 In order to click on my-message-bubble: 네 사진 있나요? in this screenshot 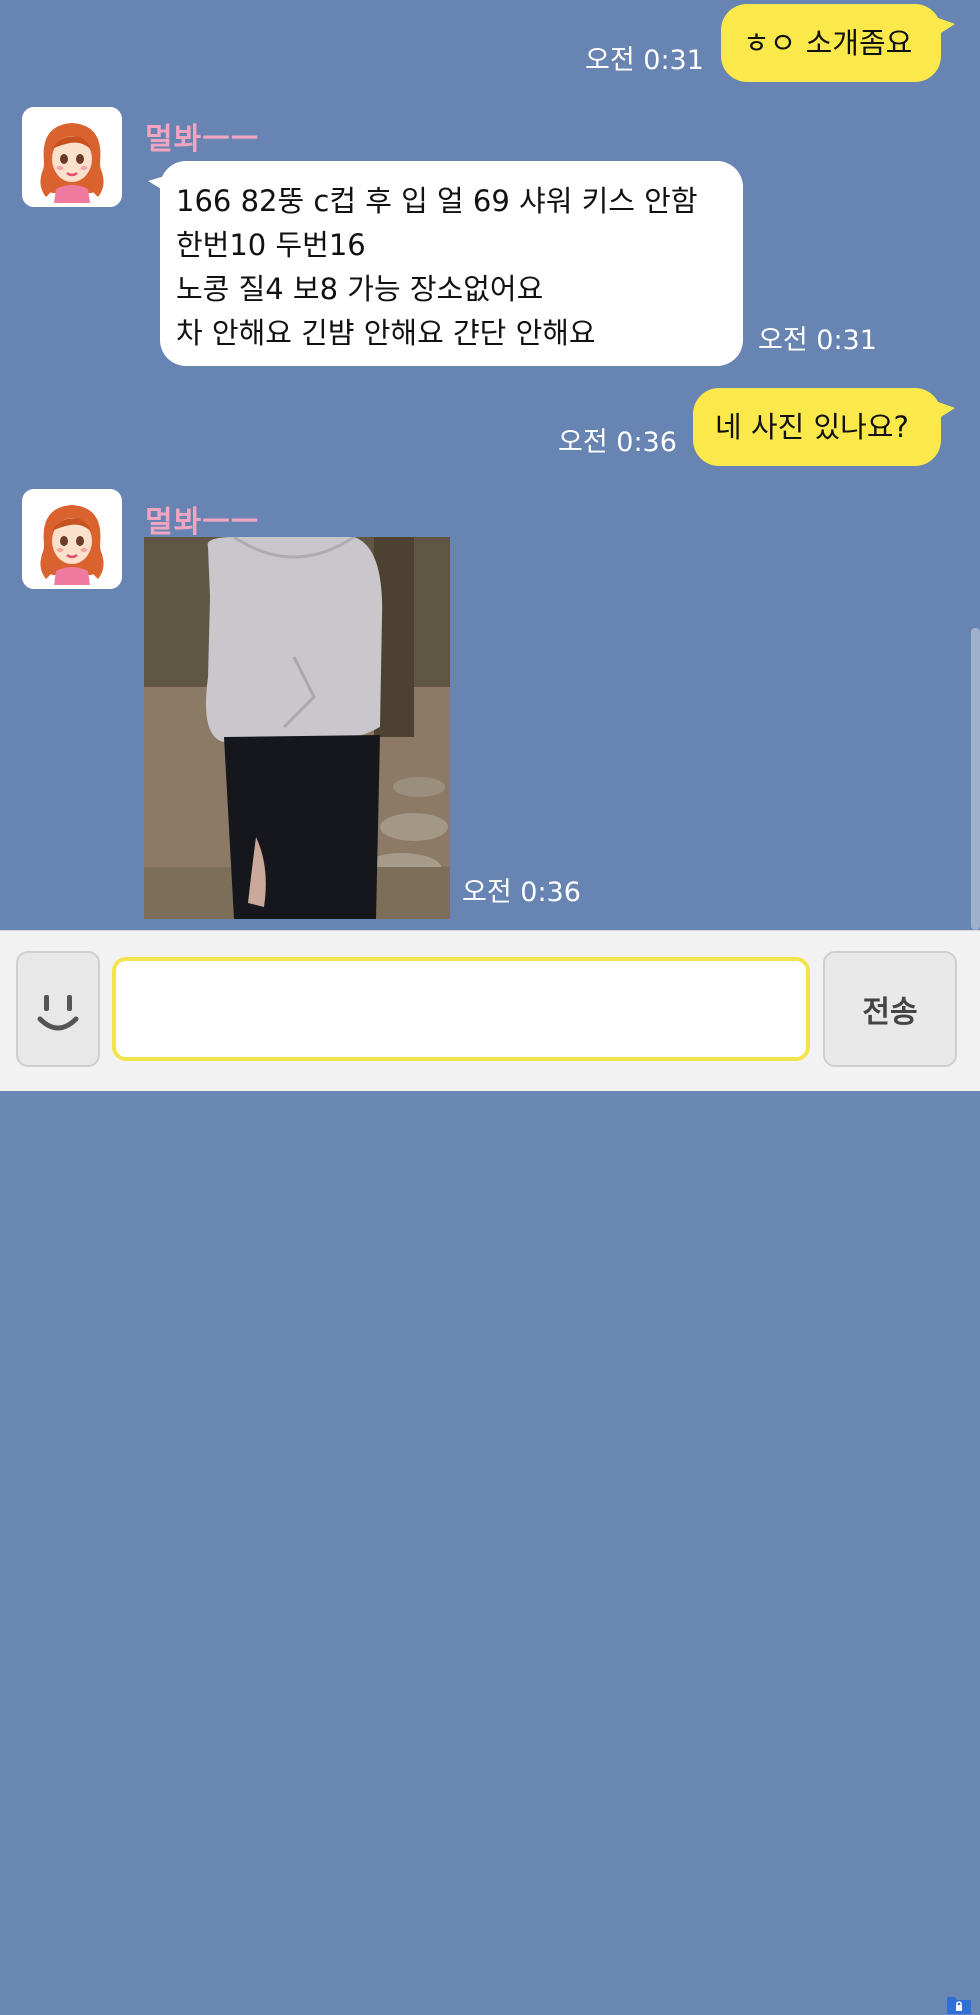, I will do `click(824, 427)`.